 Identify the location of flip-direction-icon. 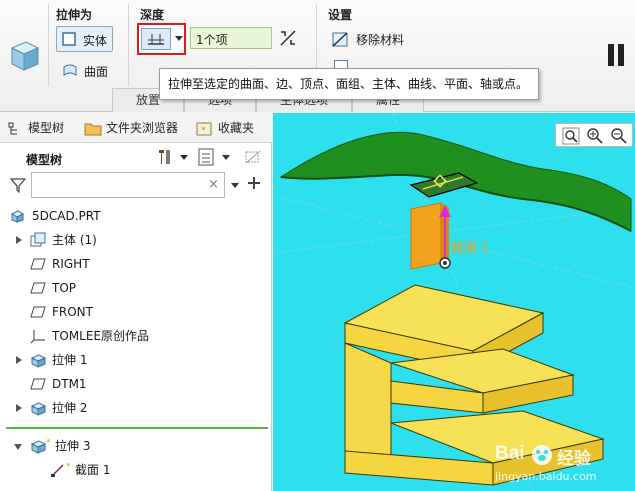
(288, 38).